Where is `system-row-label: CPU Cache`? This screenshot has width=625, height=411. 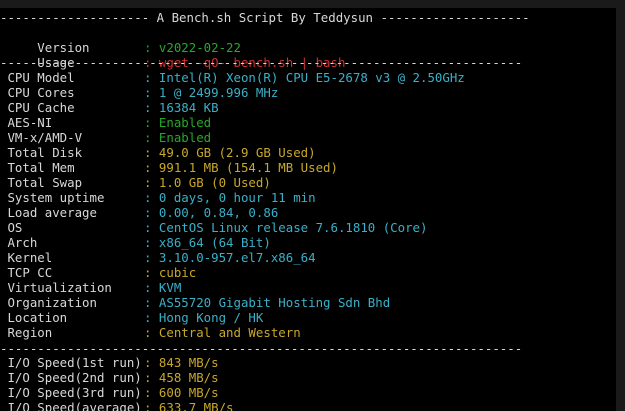
system-row-label: CPU Cache is located at coordinates (37, 107).